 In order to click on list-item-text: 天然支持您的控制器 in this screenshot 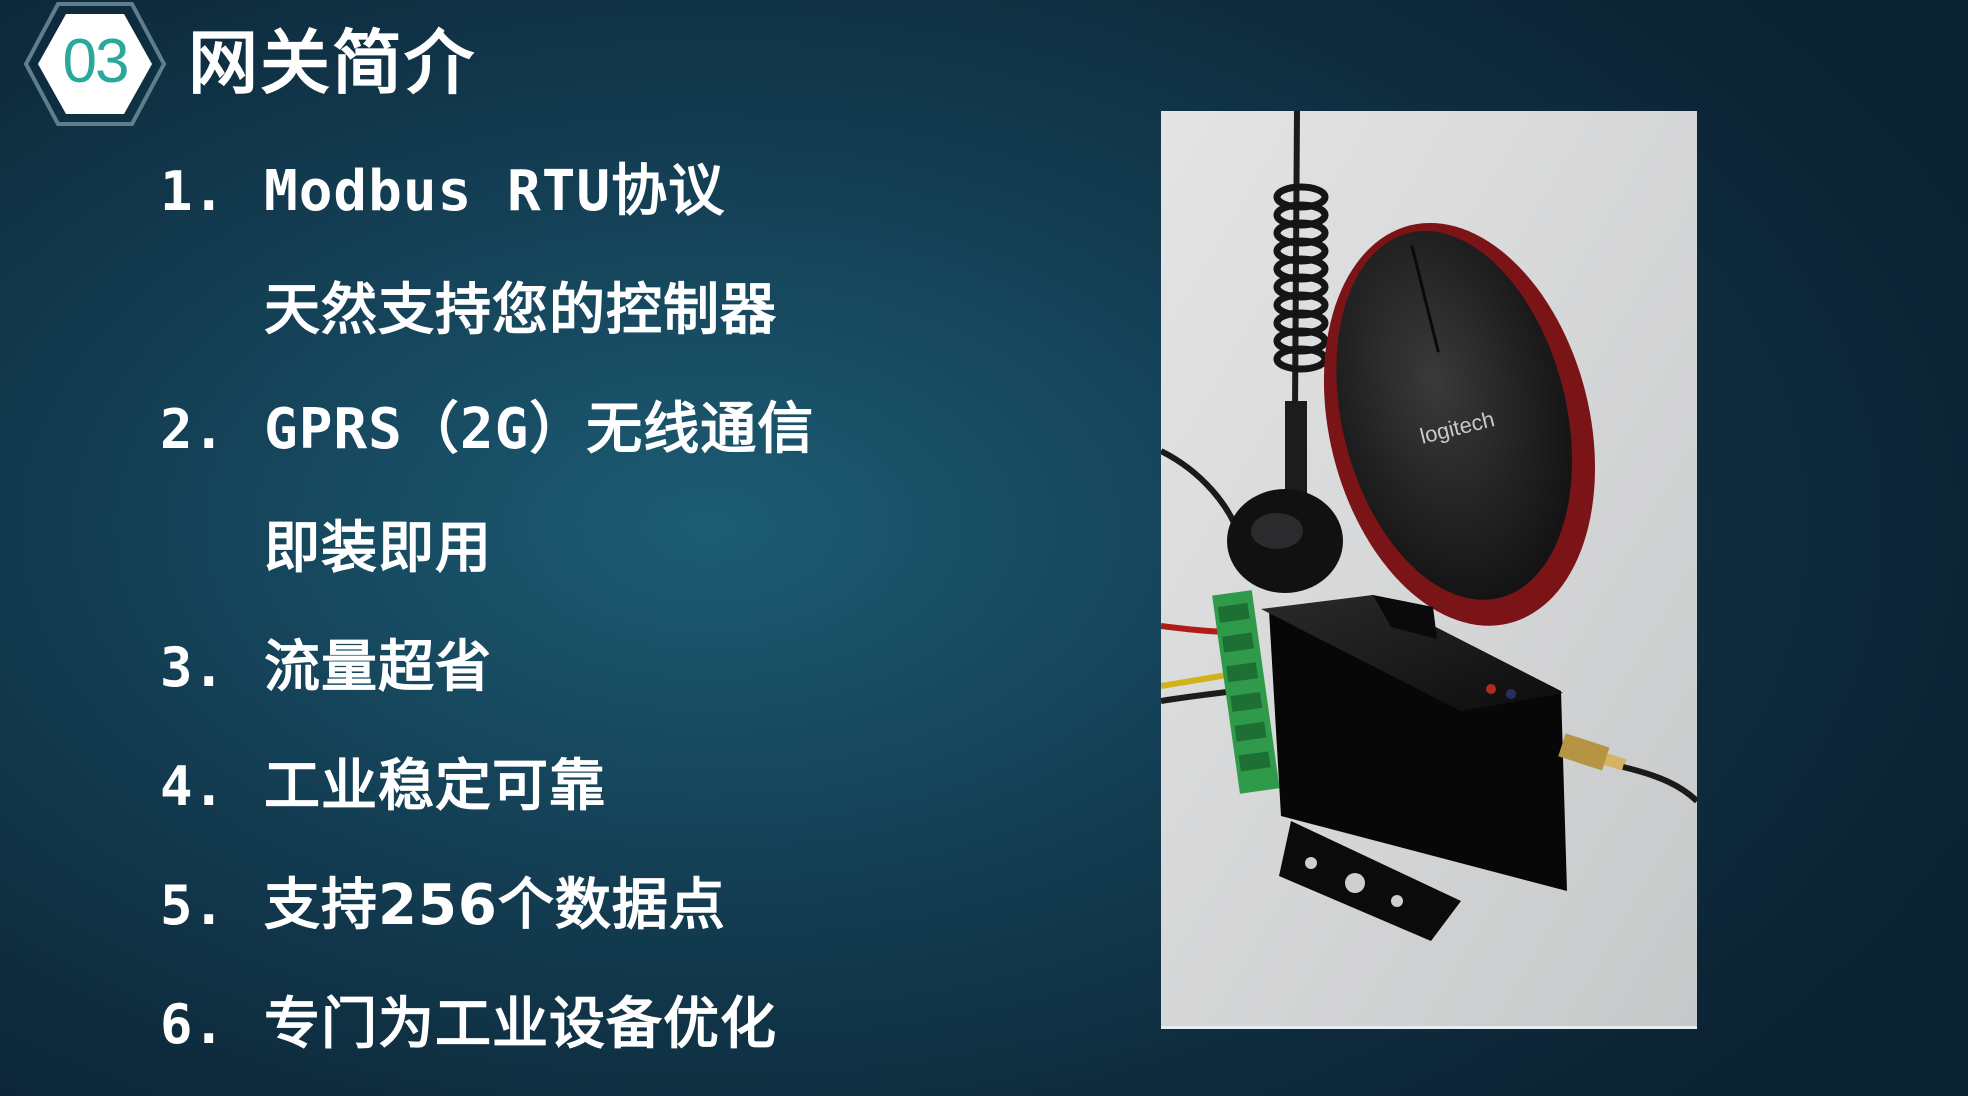, I will do `click(520, 310)`.